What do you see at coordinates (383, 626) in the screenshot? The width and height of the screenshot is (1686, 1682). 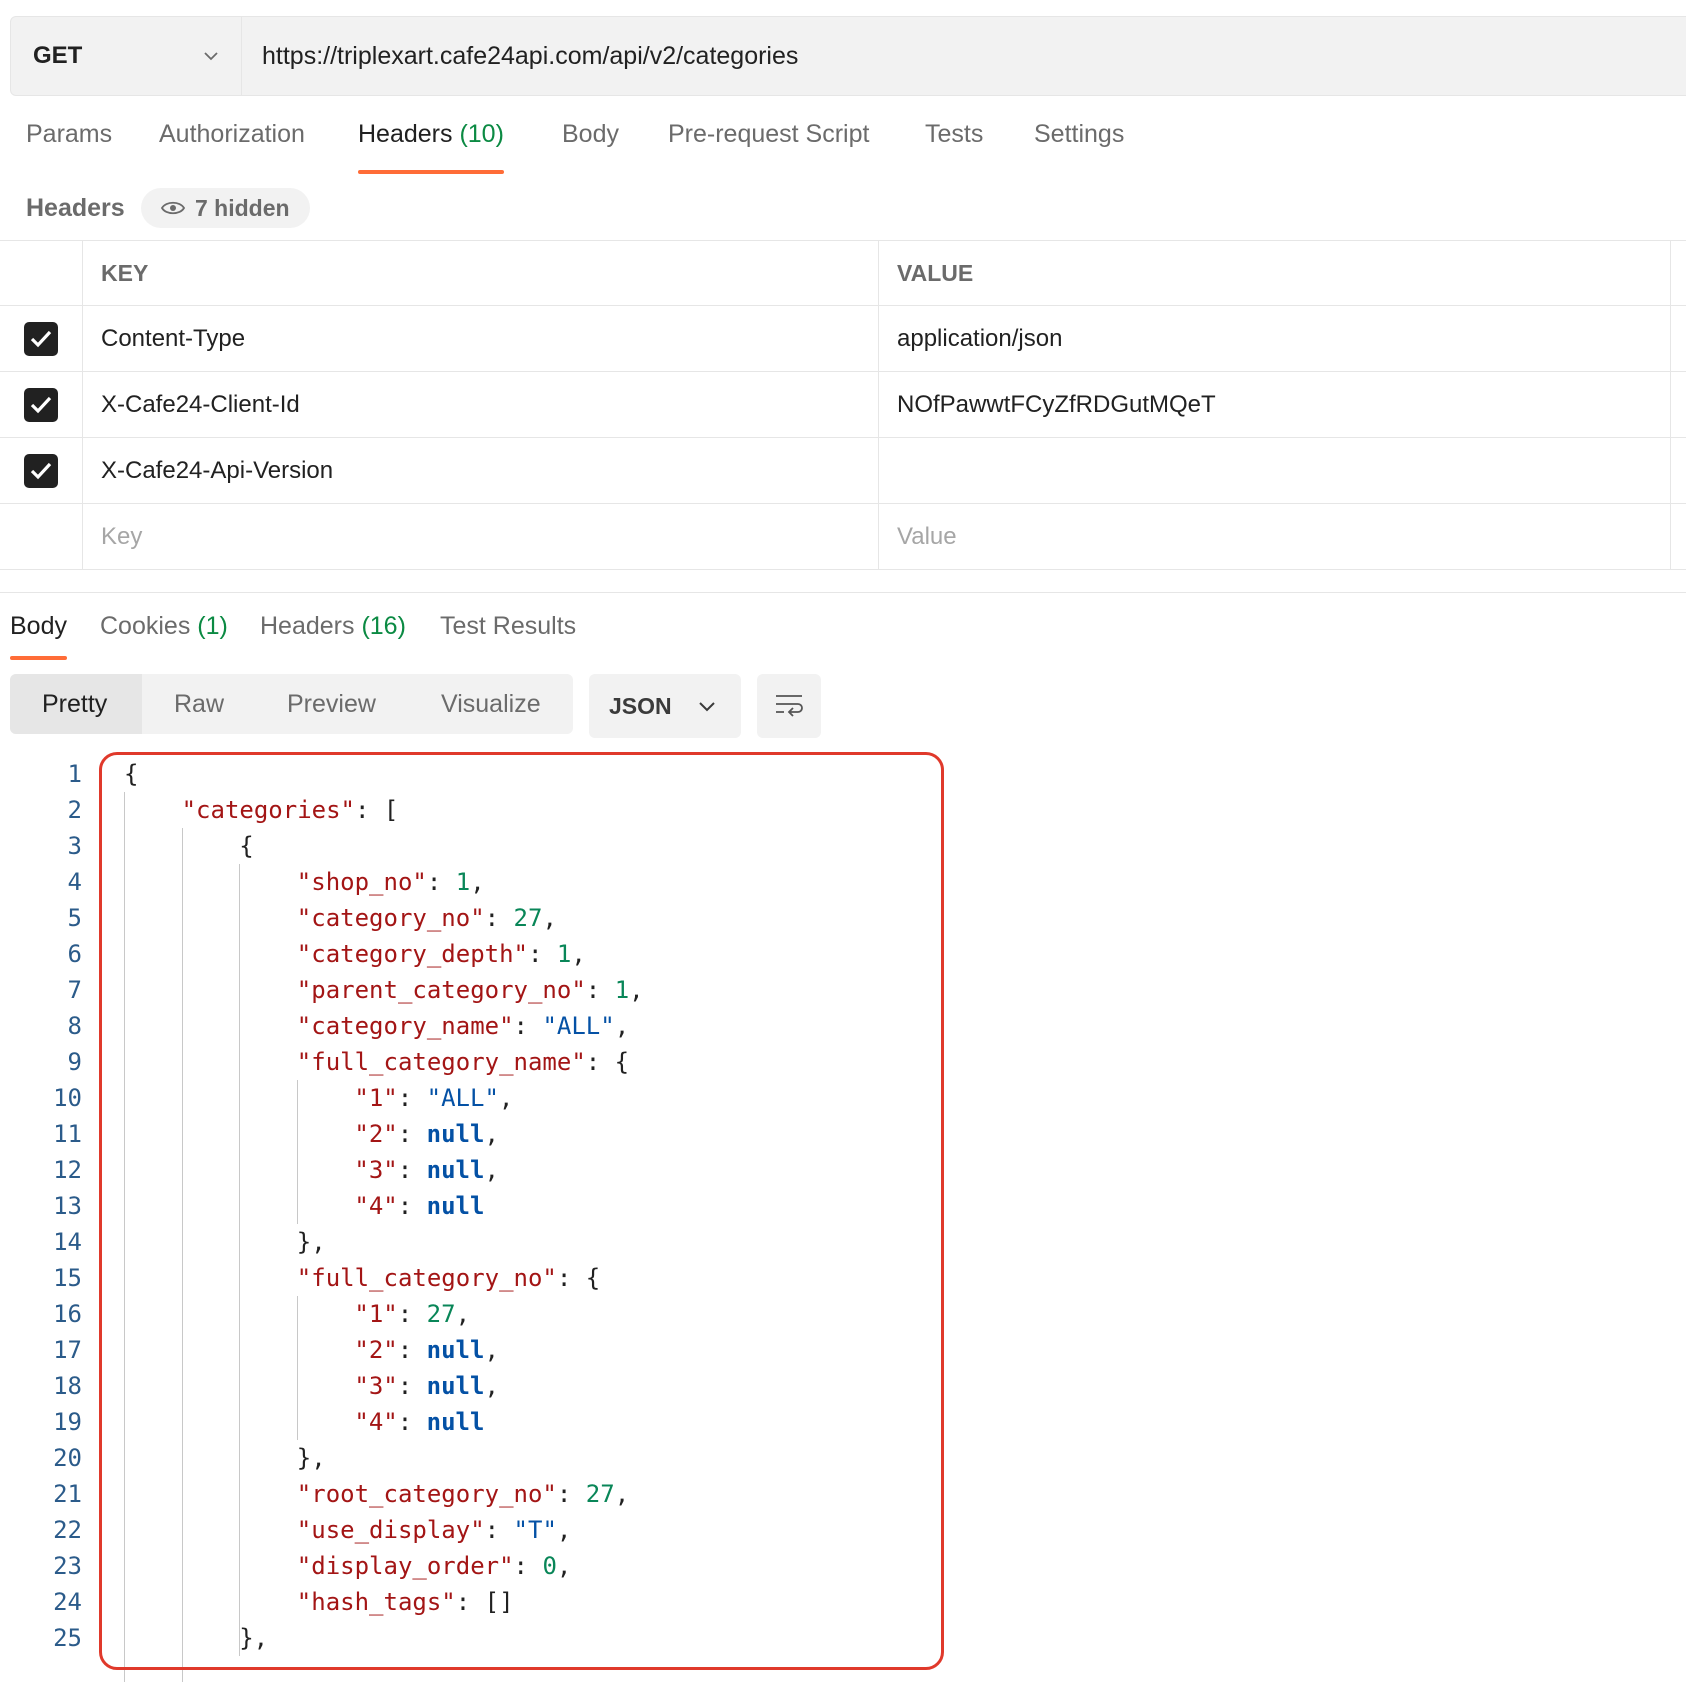 I see `tab-count: (16)` at bounding box center [383, 626].